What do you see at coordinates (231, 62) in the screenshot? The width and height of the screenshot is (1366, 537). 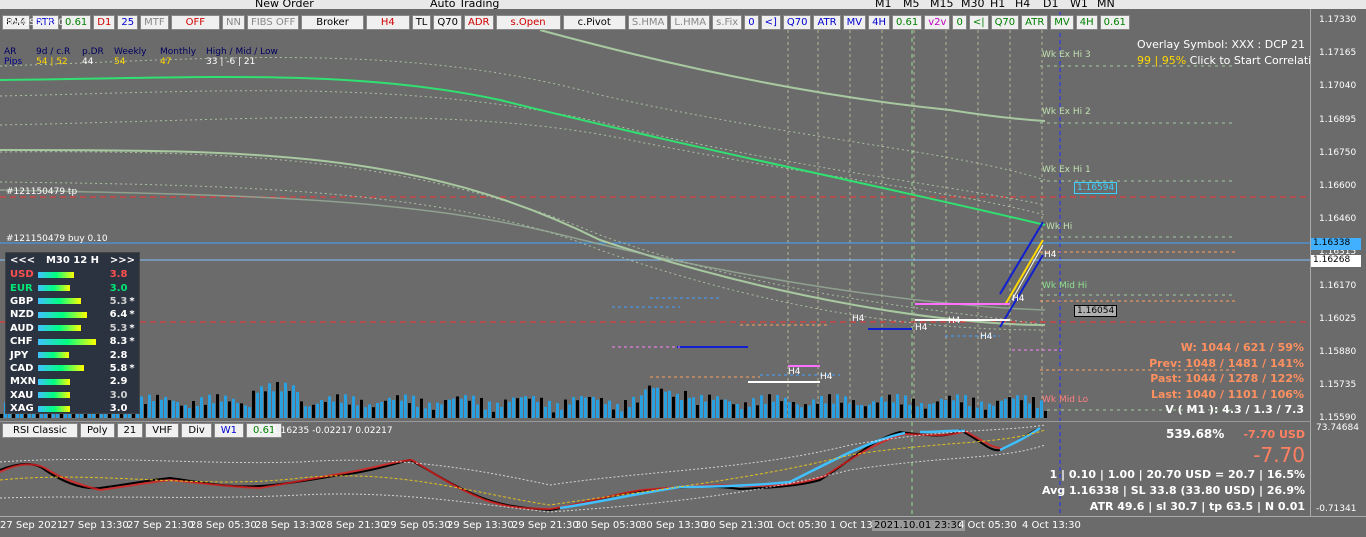 I see `pips-value: 33 | -6 | 21` at bounding box center [231, 62].